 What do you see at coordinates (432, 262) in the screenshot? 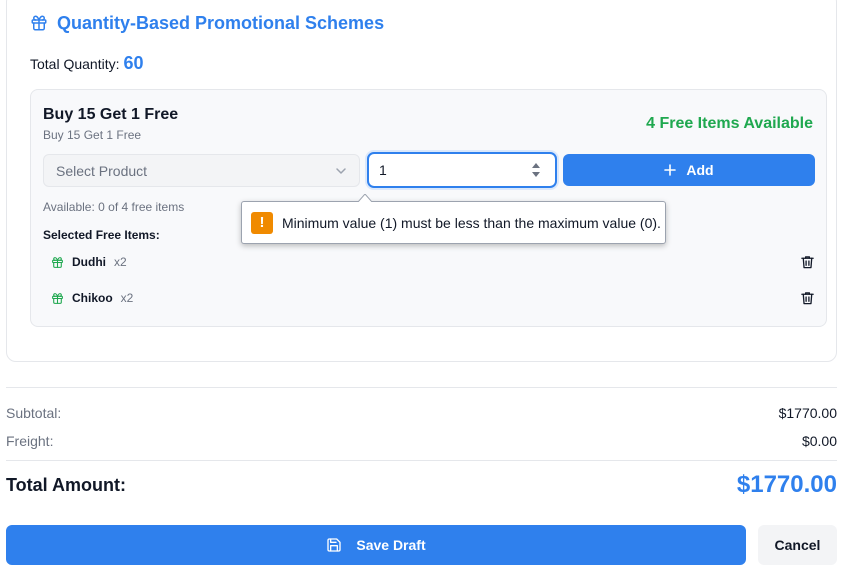
I see `list-item: Dudhi x2` at bounding box center [432, 262].